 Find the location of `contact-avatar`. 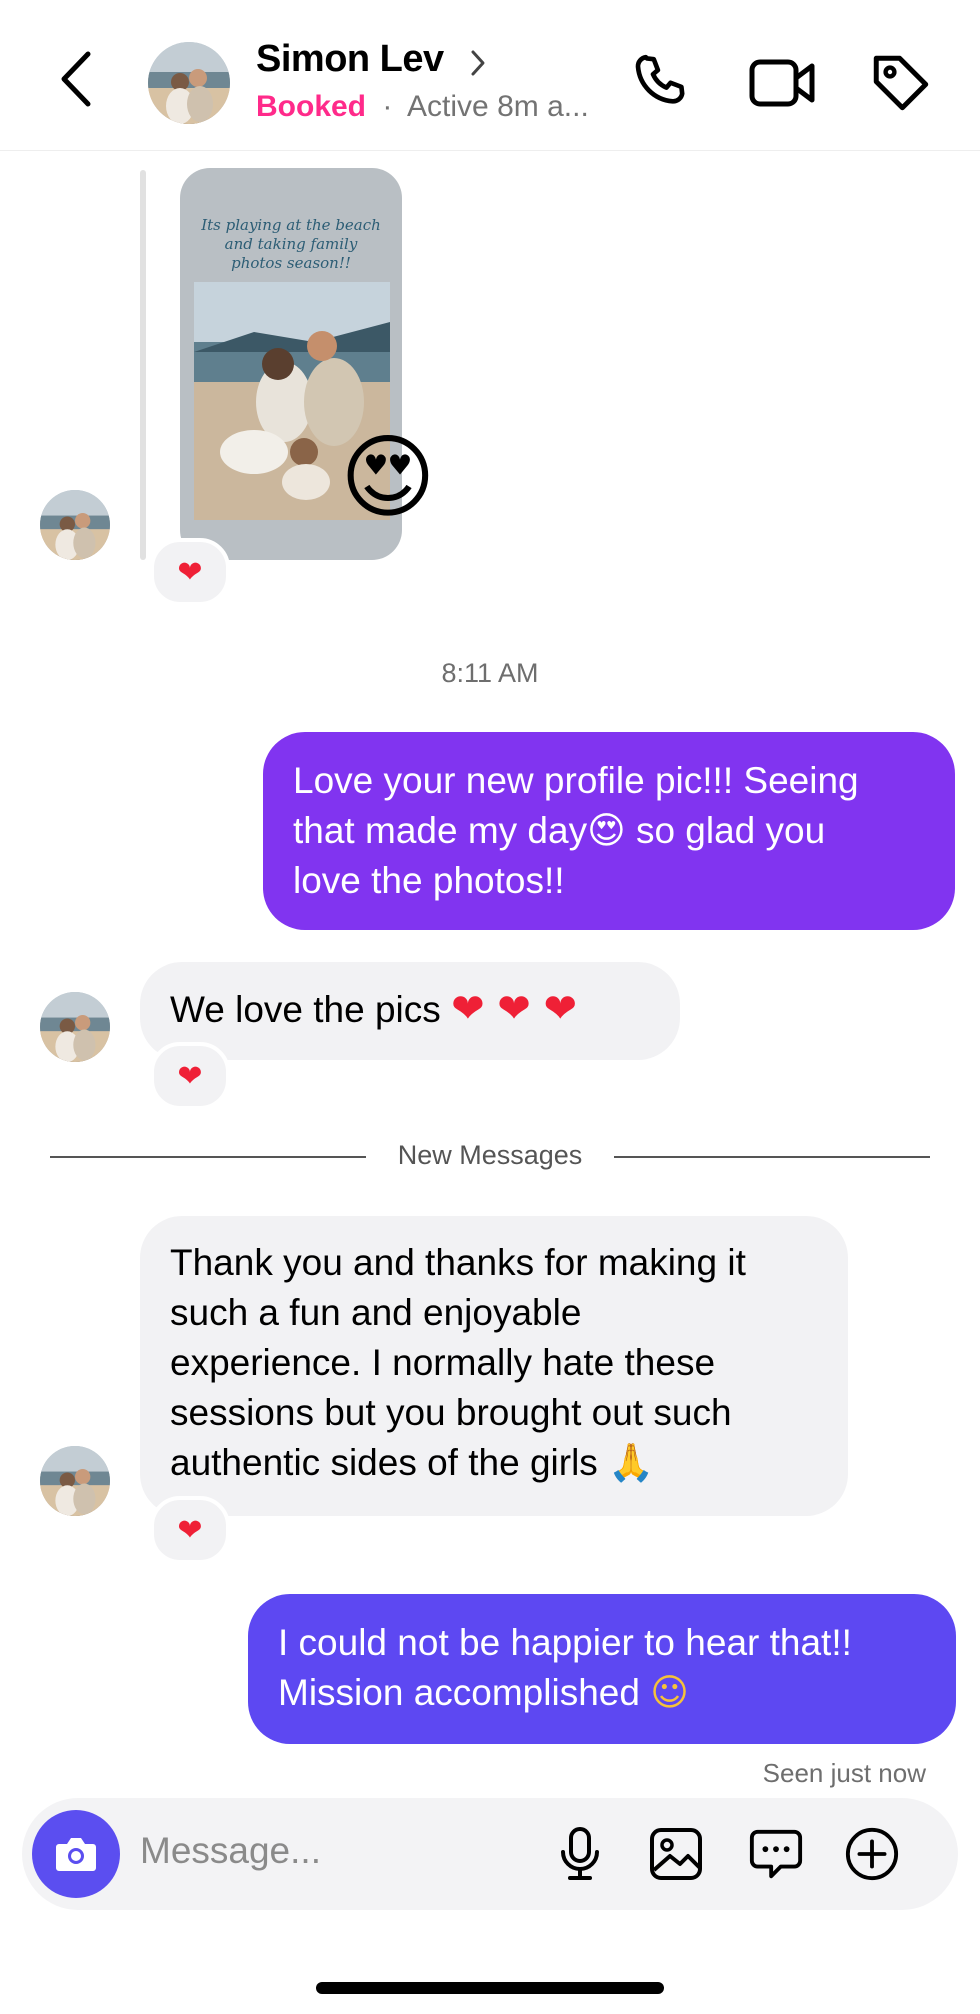

contact-avatar is located at coordinates (189, 83).